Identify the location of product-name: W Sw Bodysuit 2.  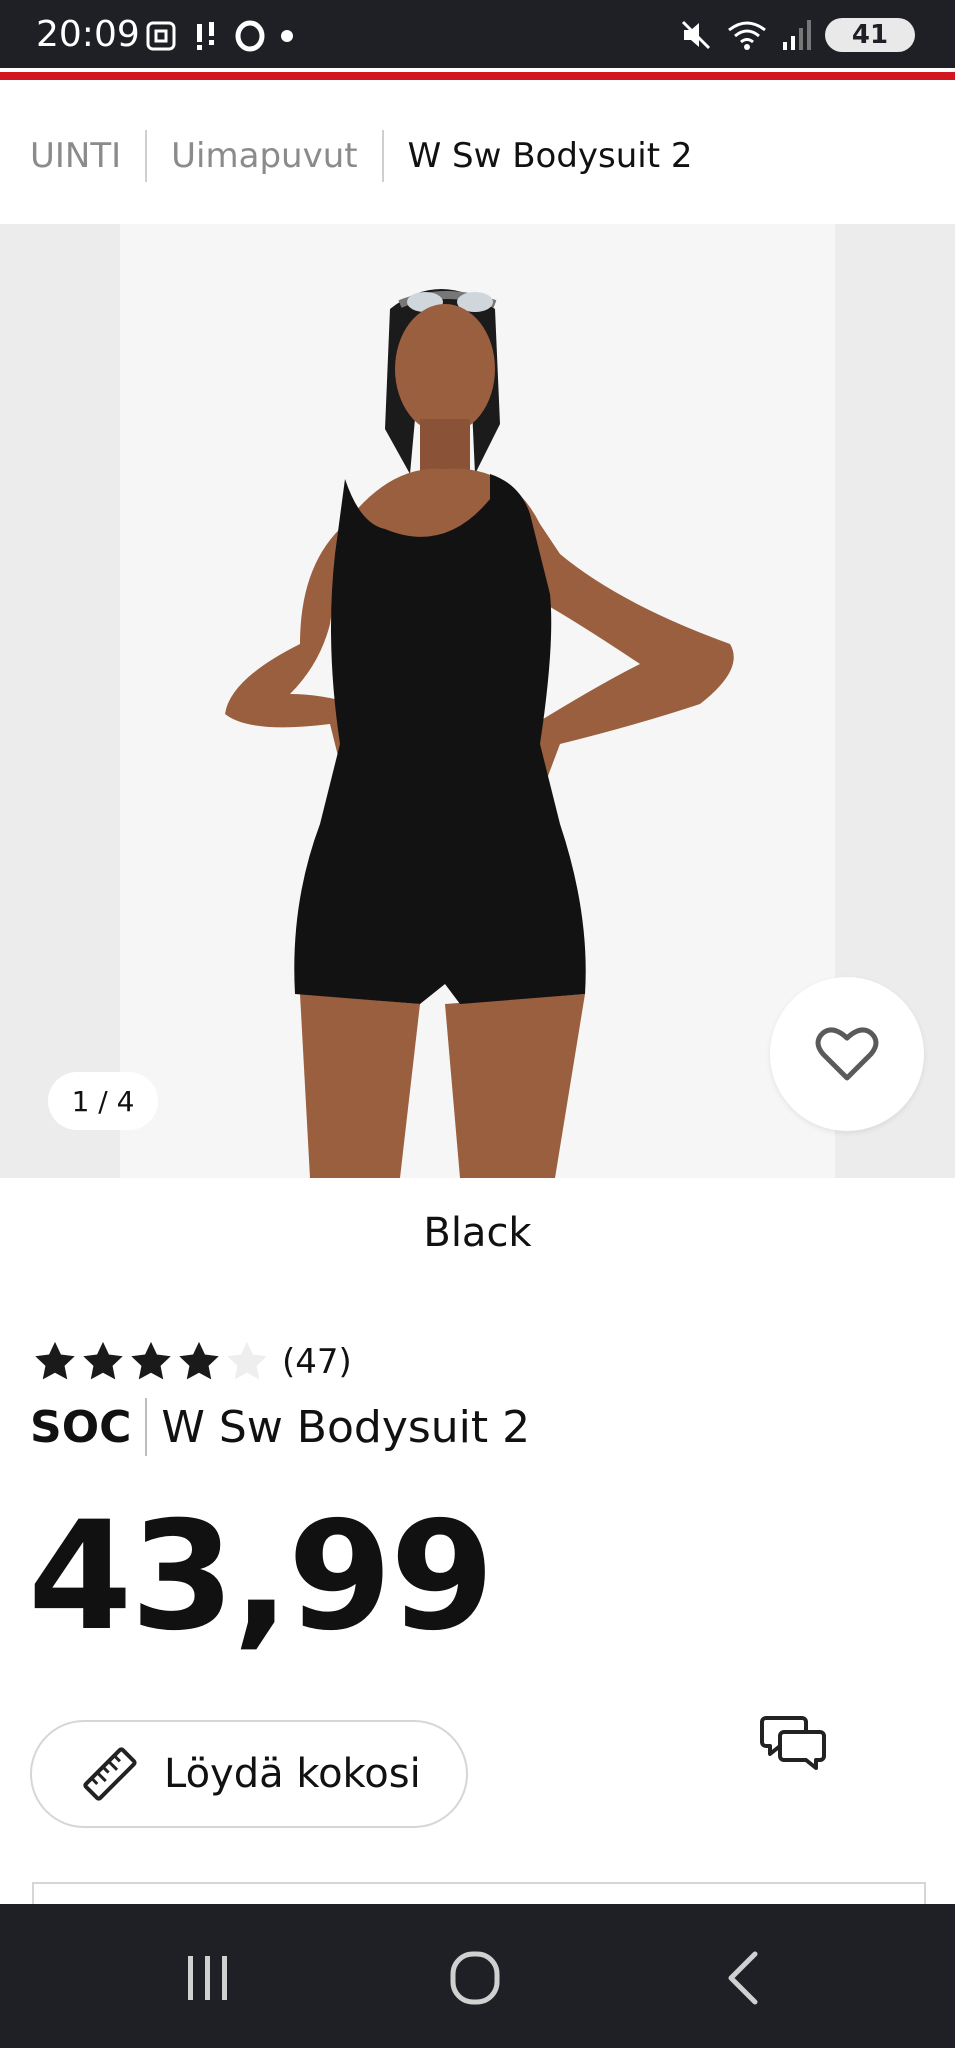
(346, 1427).